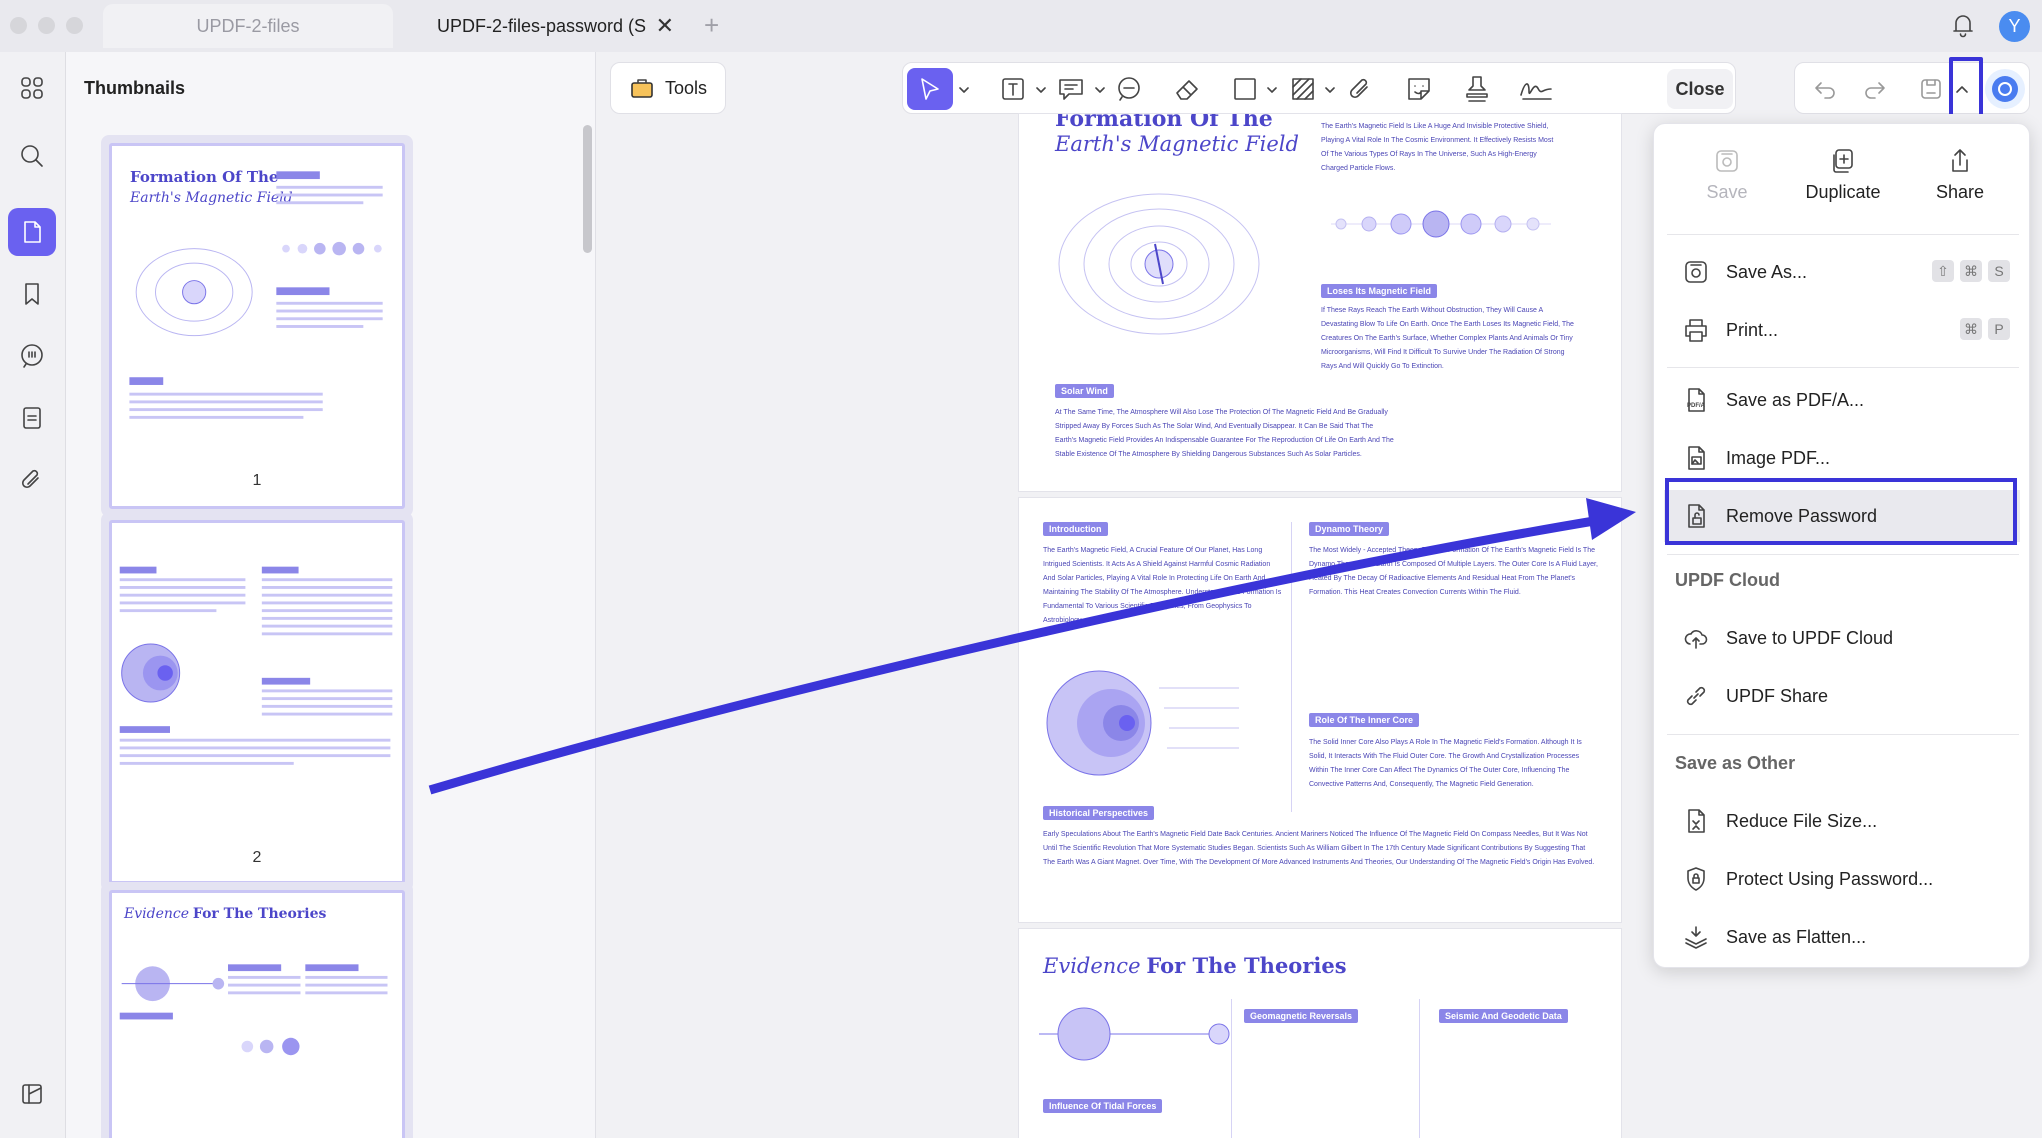 The width and height of the screenshot is (2042, 1138). What do you see at coordinates (74, 25) in the screenshot?
I see `window-zoom-button` at bounding box center [74, 25].